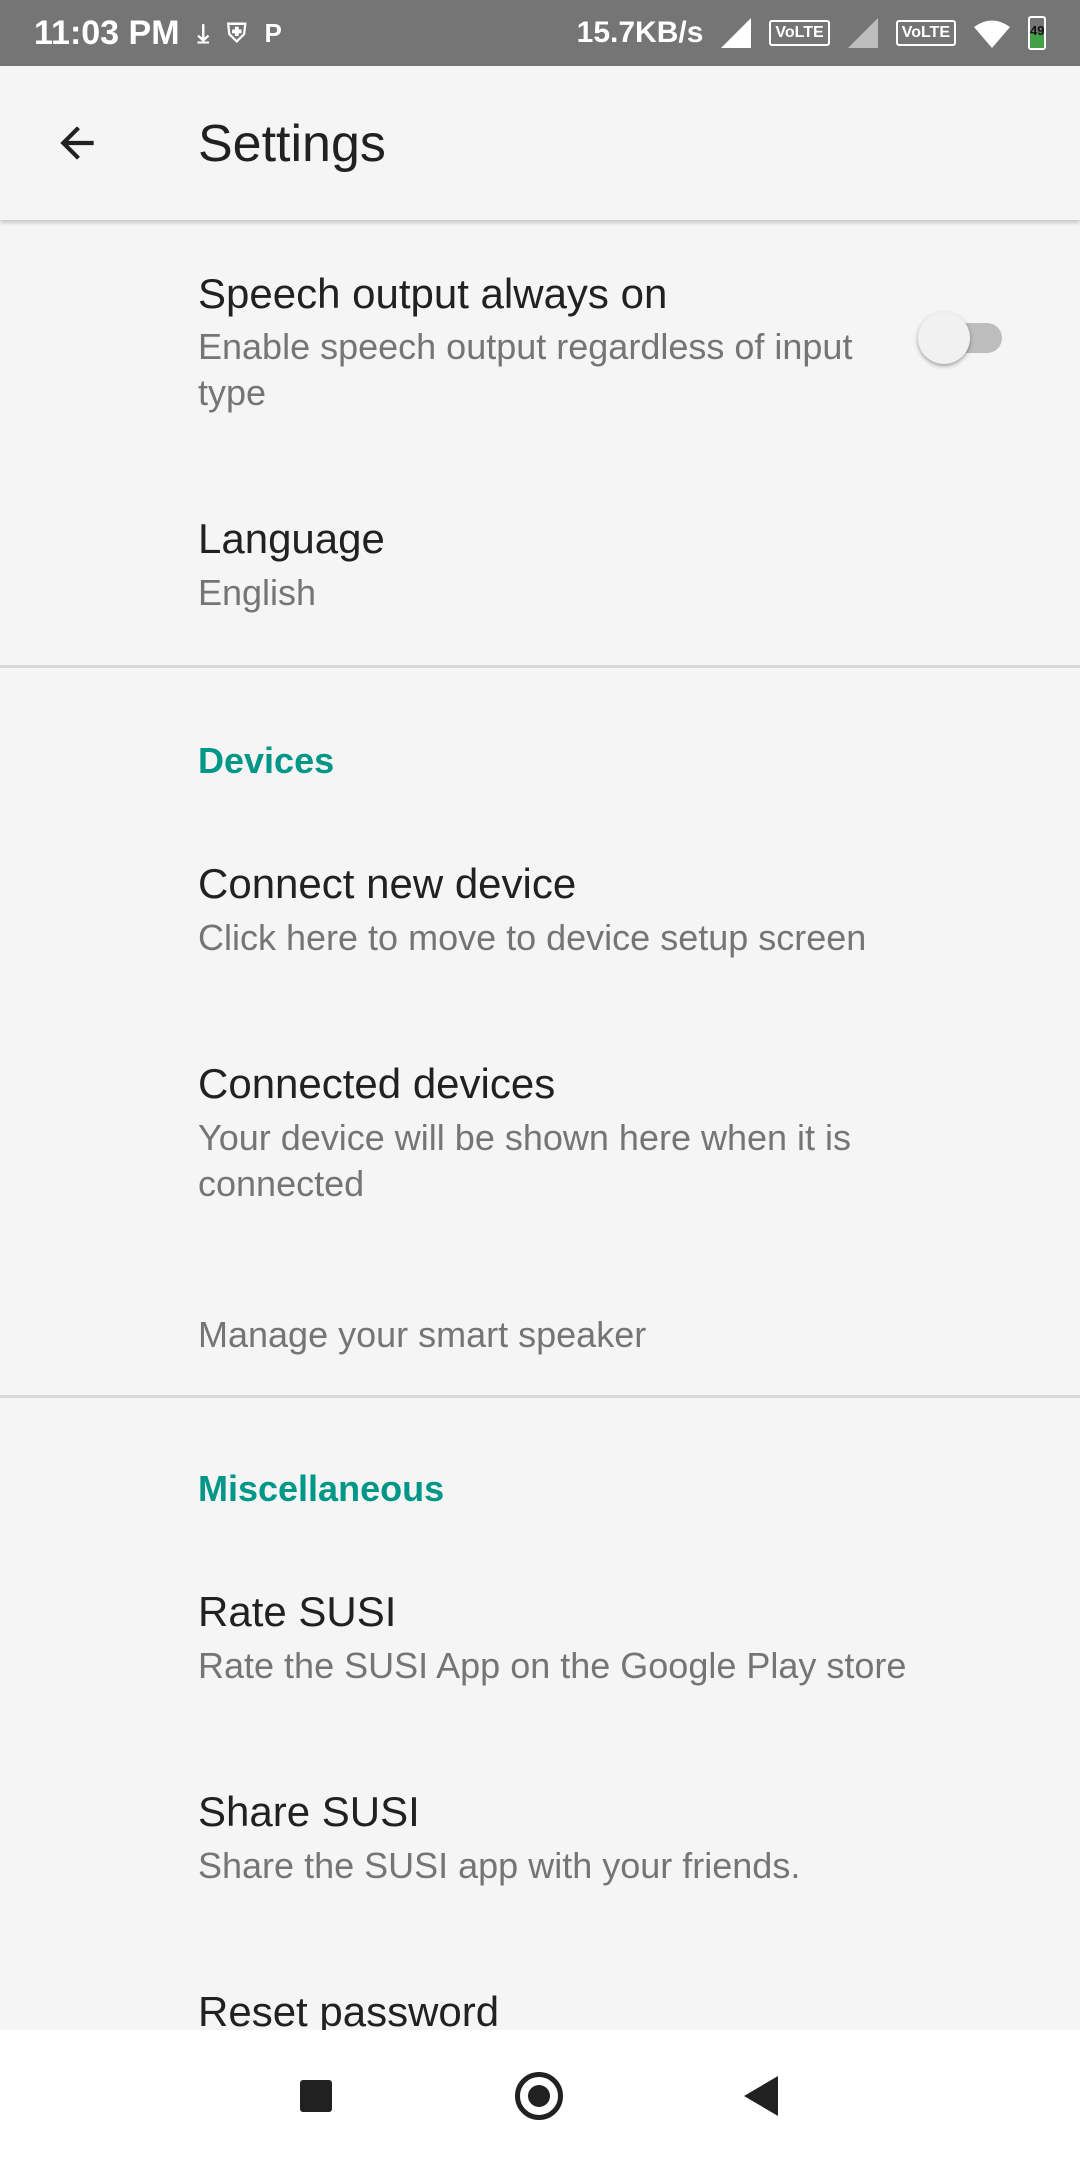 This screenshot has height=2160, width=1080. I want to click on recents-icon, so click(316, 2096).